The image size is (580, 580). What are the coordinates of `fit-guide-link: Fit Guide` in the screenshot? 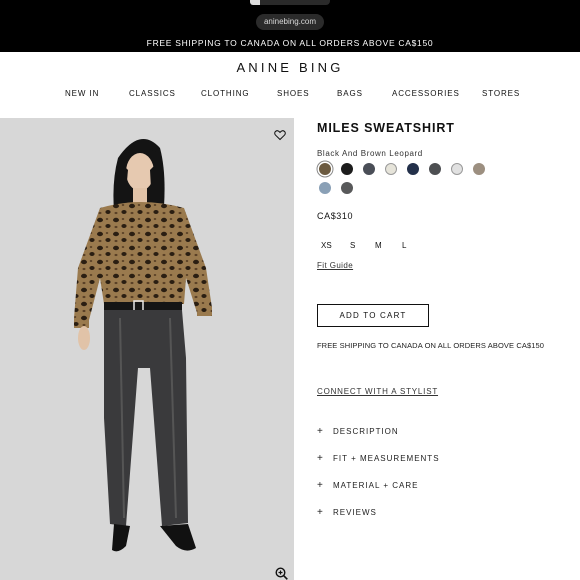 It's located at (335, 265).